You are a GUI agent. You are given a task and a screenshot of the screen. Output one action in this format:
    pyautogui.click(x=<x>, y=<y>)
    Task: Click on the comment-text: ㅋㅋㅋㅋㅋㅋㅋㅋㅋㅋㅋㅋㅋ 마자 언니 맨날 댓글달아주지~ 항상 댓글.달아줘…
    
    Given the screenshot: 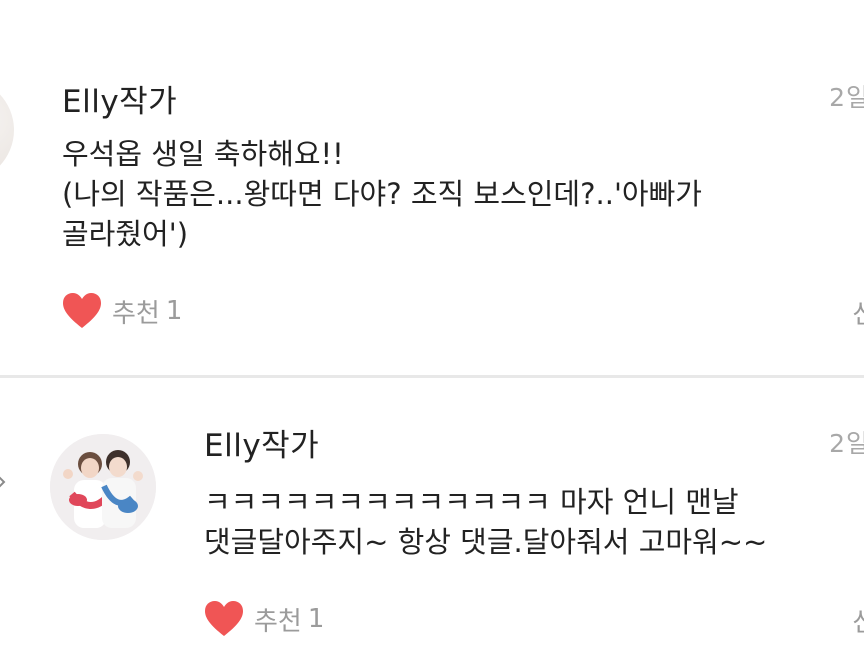 What is the action you would take?
    pyautogui.click(x=486, y=522)
    